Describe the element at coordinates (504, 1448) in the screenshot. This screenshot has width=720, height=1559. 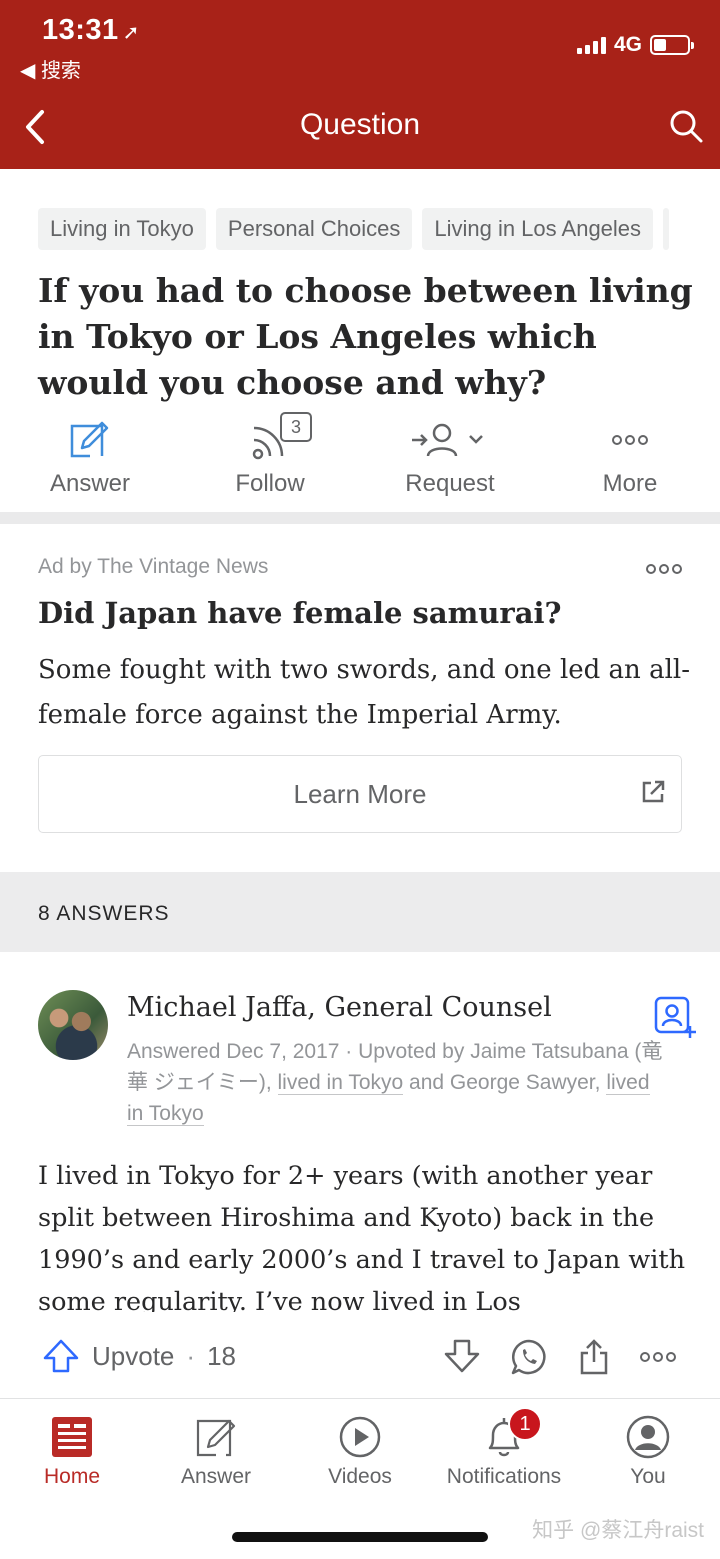
I see `tab-notifications: 1 Notifications` at that location.